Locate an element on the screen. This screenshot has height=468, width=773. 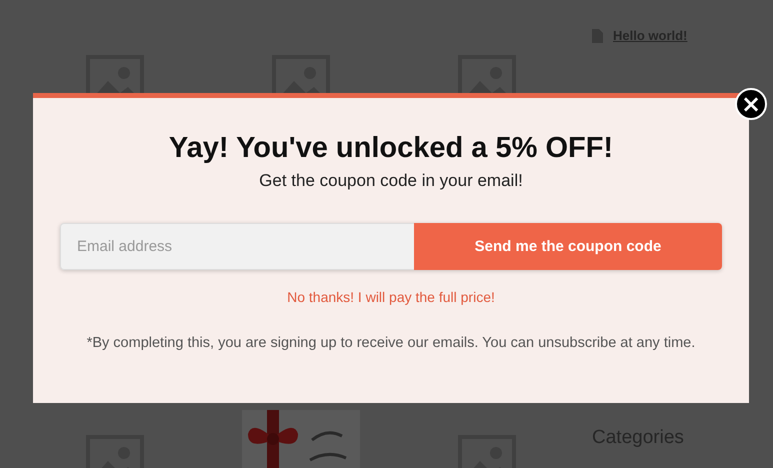
disclaimer-text: *By completing this, you are signing up to receive our emails. You can unsubscribe at any time. is located at coordinates (391, 343).